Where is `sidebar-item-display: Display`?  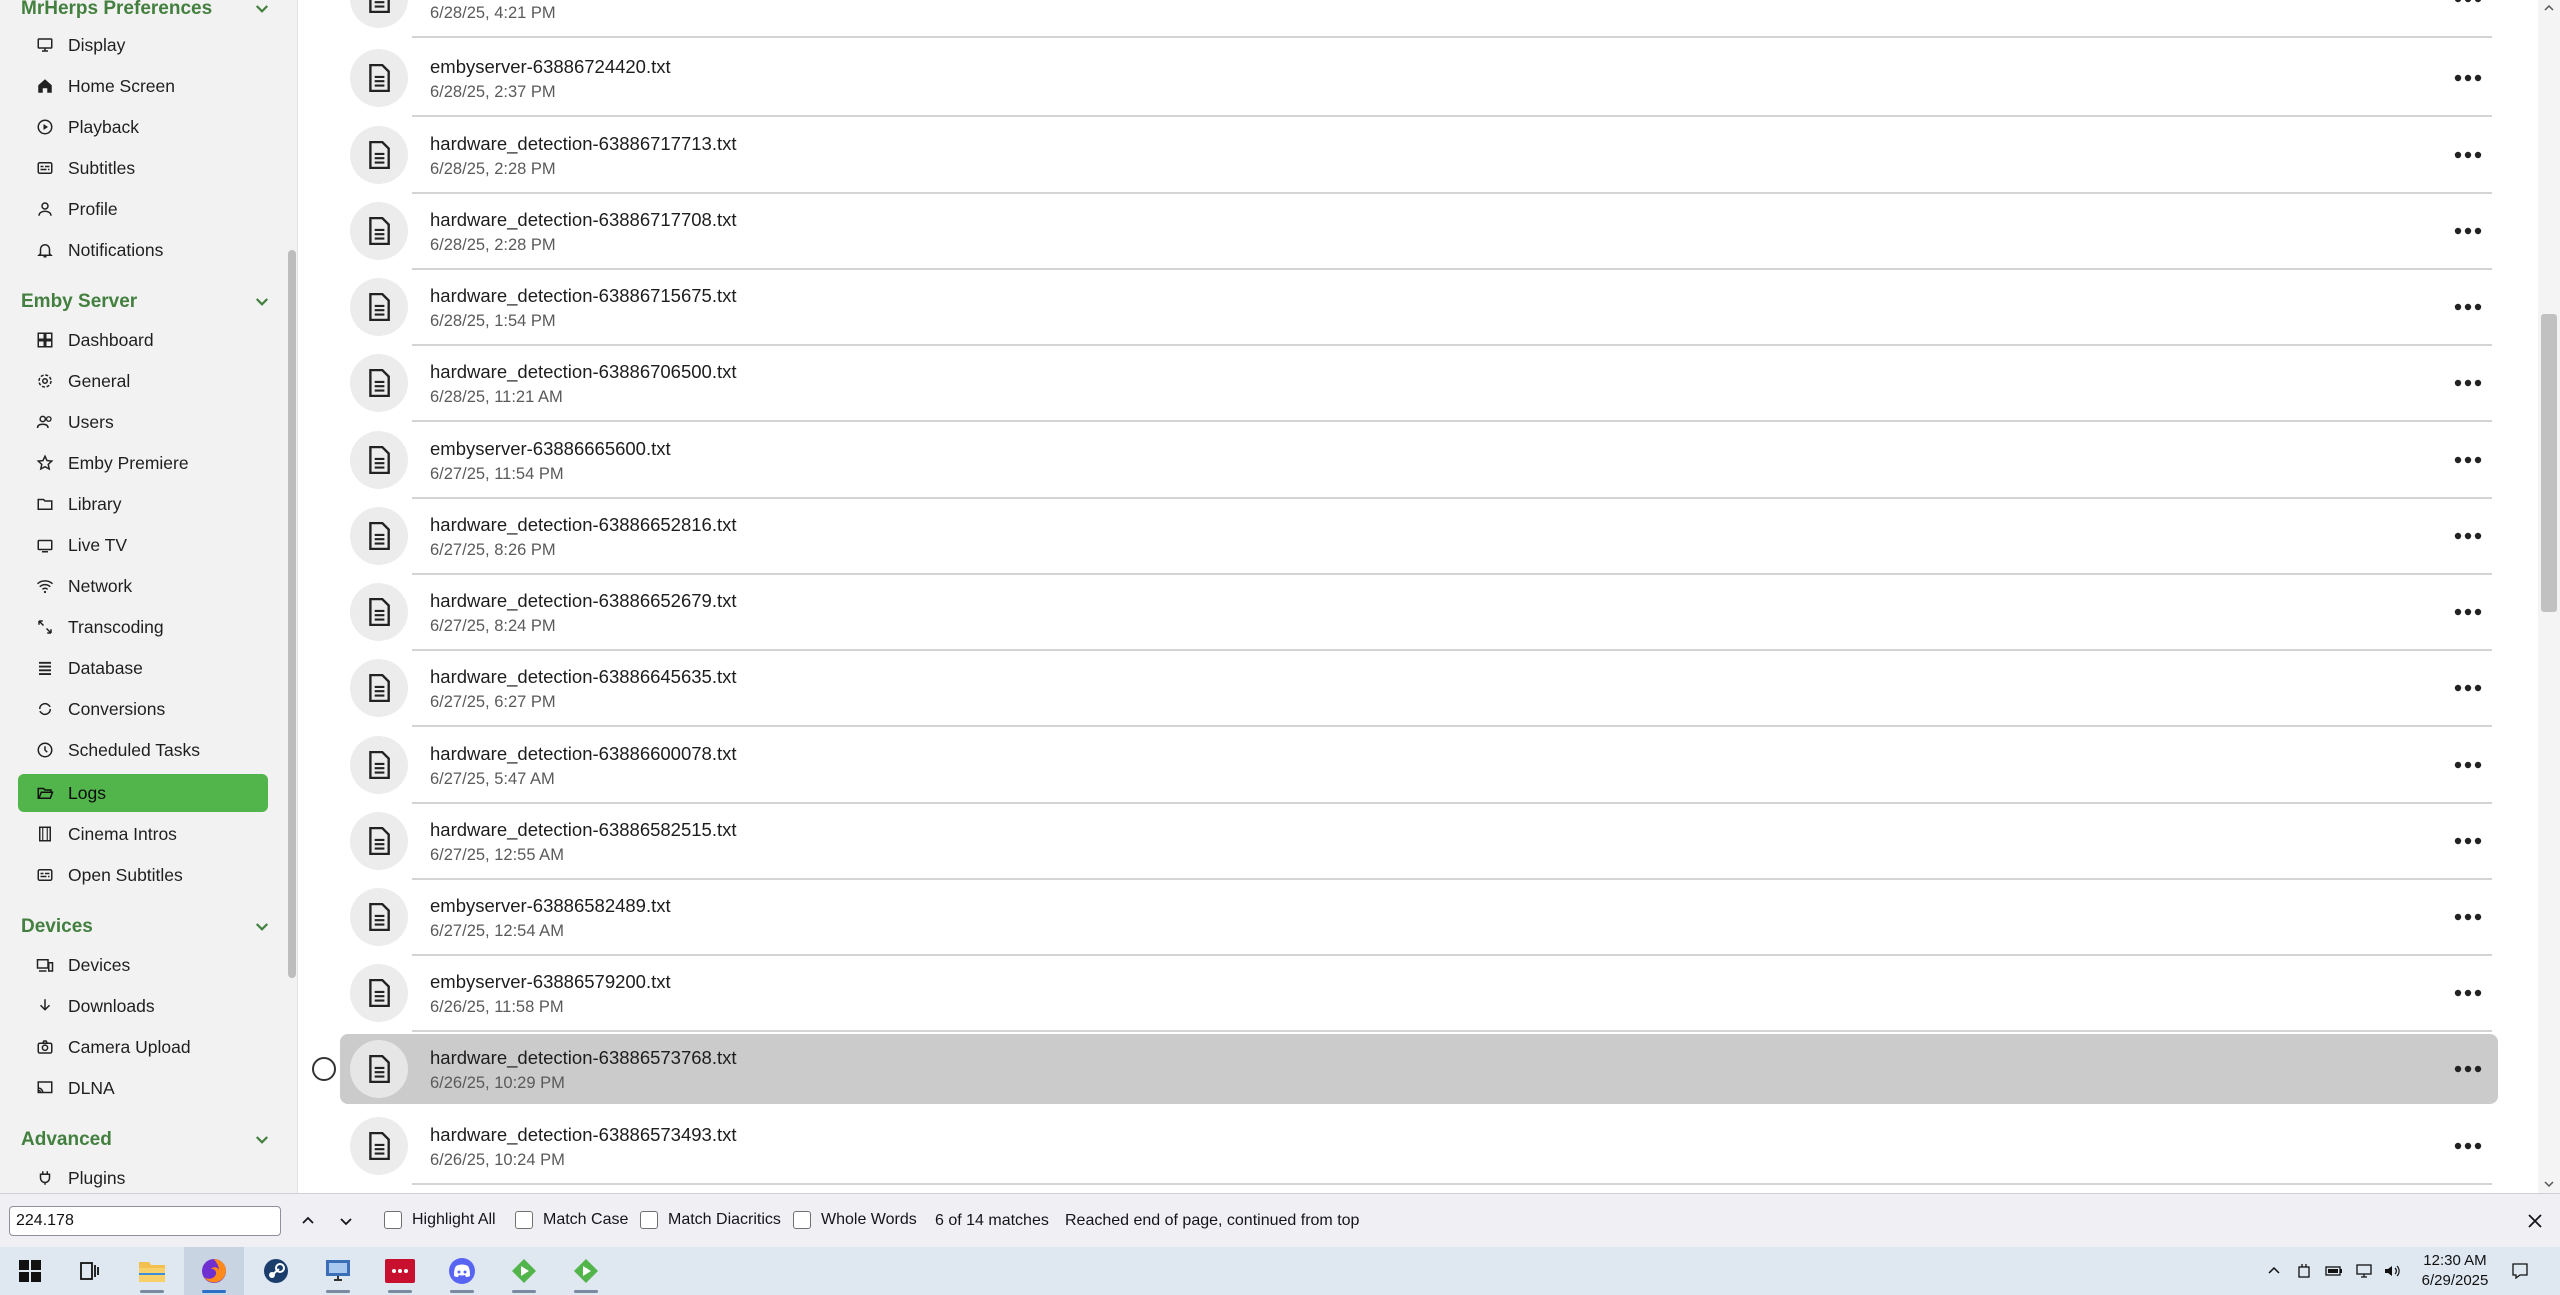 sidebar-item-display: Display is located at coordinates (143, 45).